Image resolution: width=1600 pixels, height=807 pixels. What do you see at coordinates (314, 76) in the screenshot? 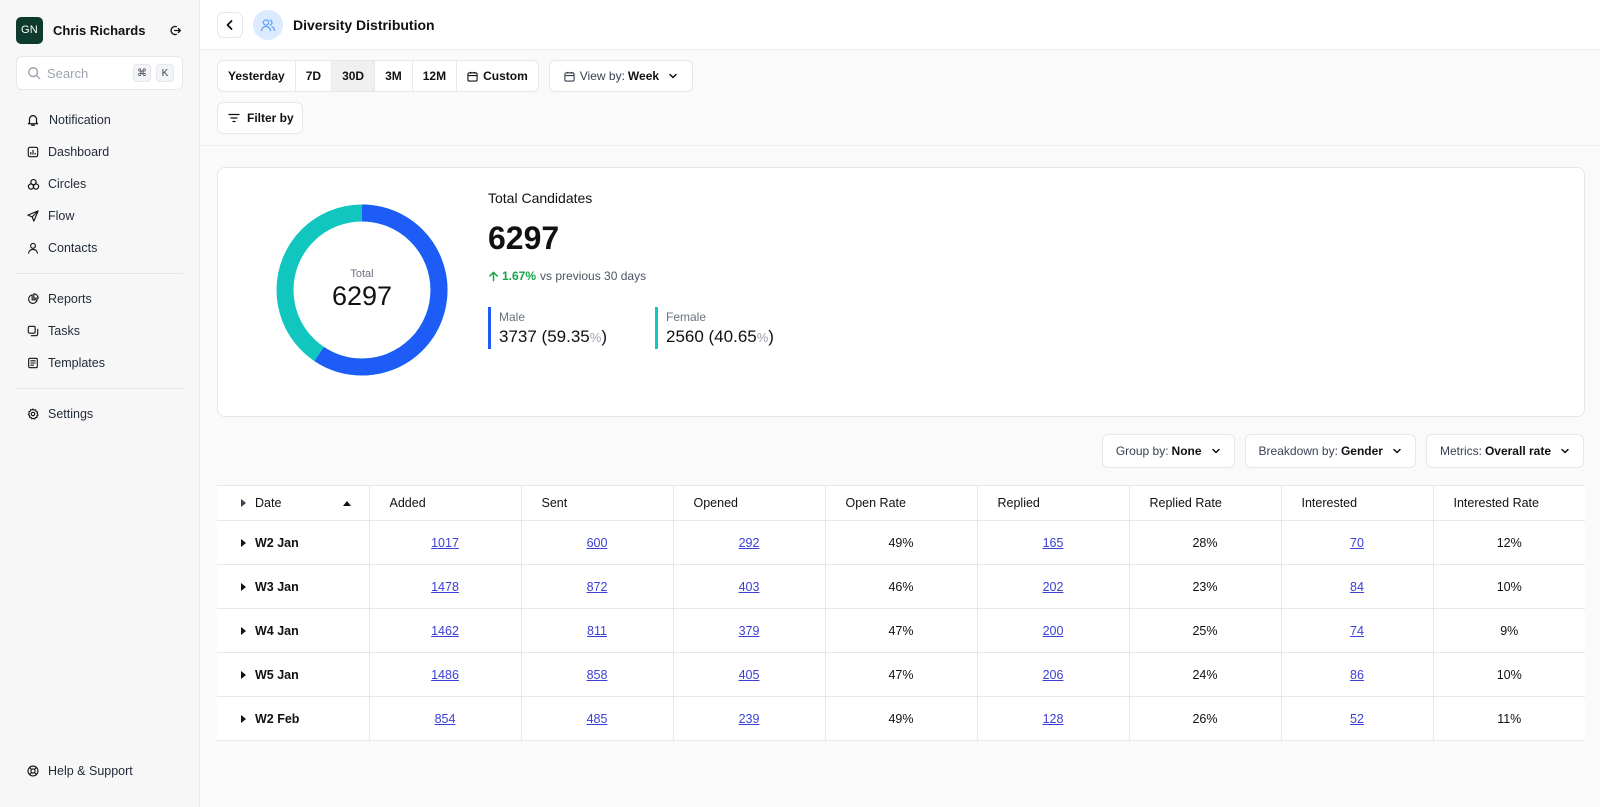
I see `range-7d-button: 7D` at bounding box center [314, 76].